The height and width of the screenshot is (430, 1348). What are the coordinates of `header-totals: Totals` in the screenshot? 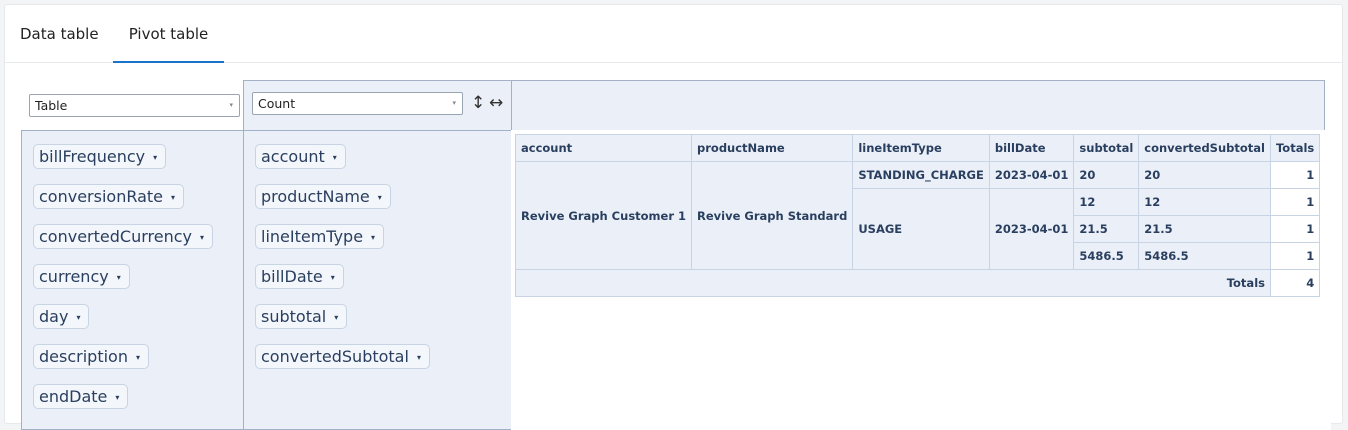 It's located at (1295, 148).